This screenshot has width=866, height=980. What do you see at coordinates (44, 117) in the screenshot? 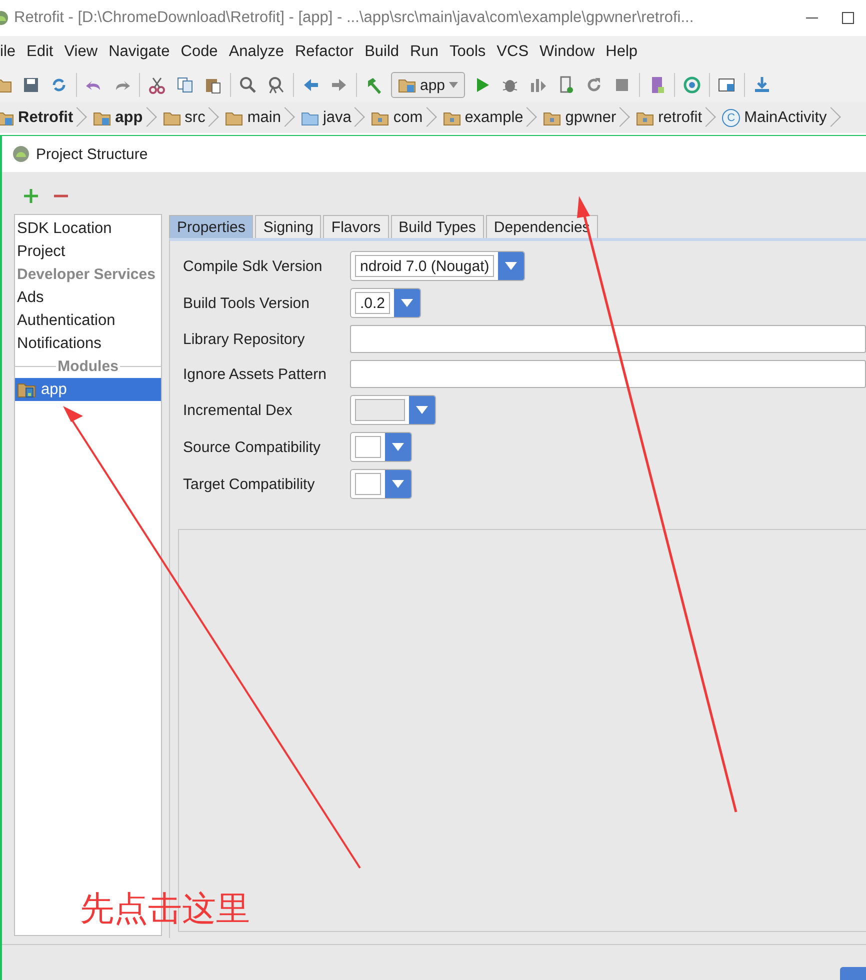
I see `breadcrumb-item: Retrofit` at bounding box center [44, 117].